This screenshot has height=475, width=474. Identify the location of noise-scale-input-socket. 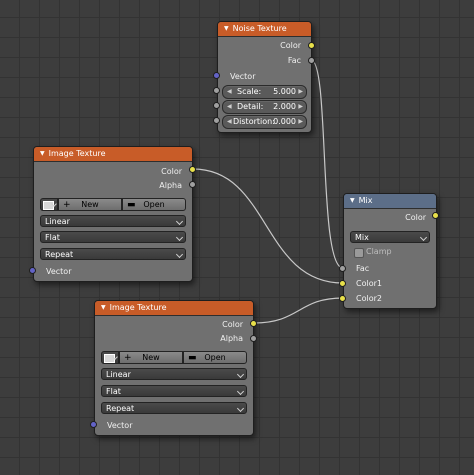
(216, 90).